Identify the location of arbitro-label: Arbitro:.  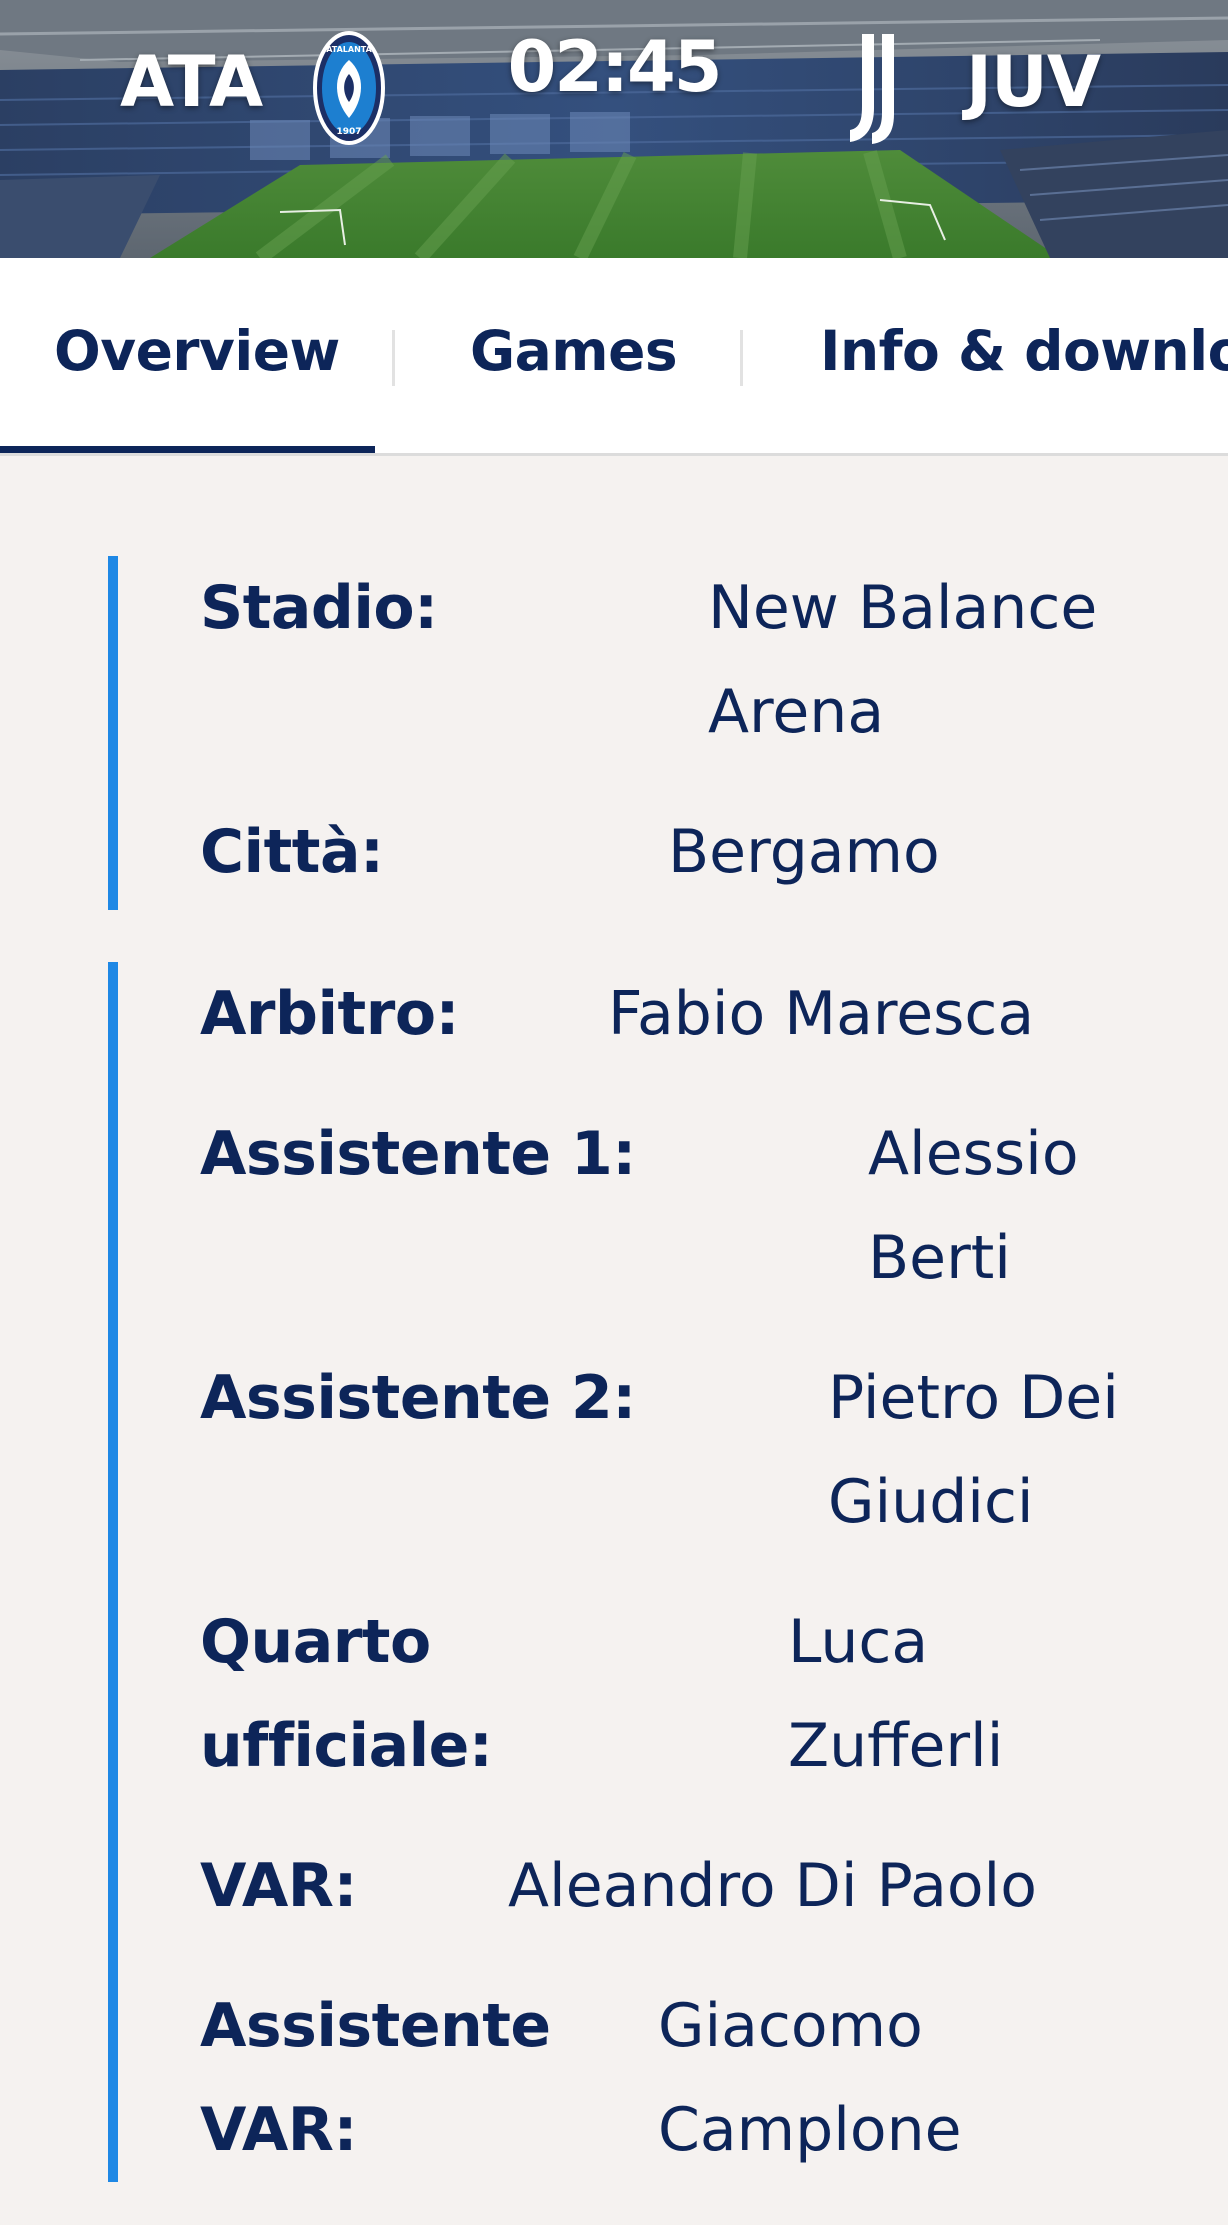
(330, 1014).